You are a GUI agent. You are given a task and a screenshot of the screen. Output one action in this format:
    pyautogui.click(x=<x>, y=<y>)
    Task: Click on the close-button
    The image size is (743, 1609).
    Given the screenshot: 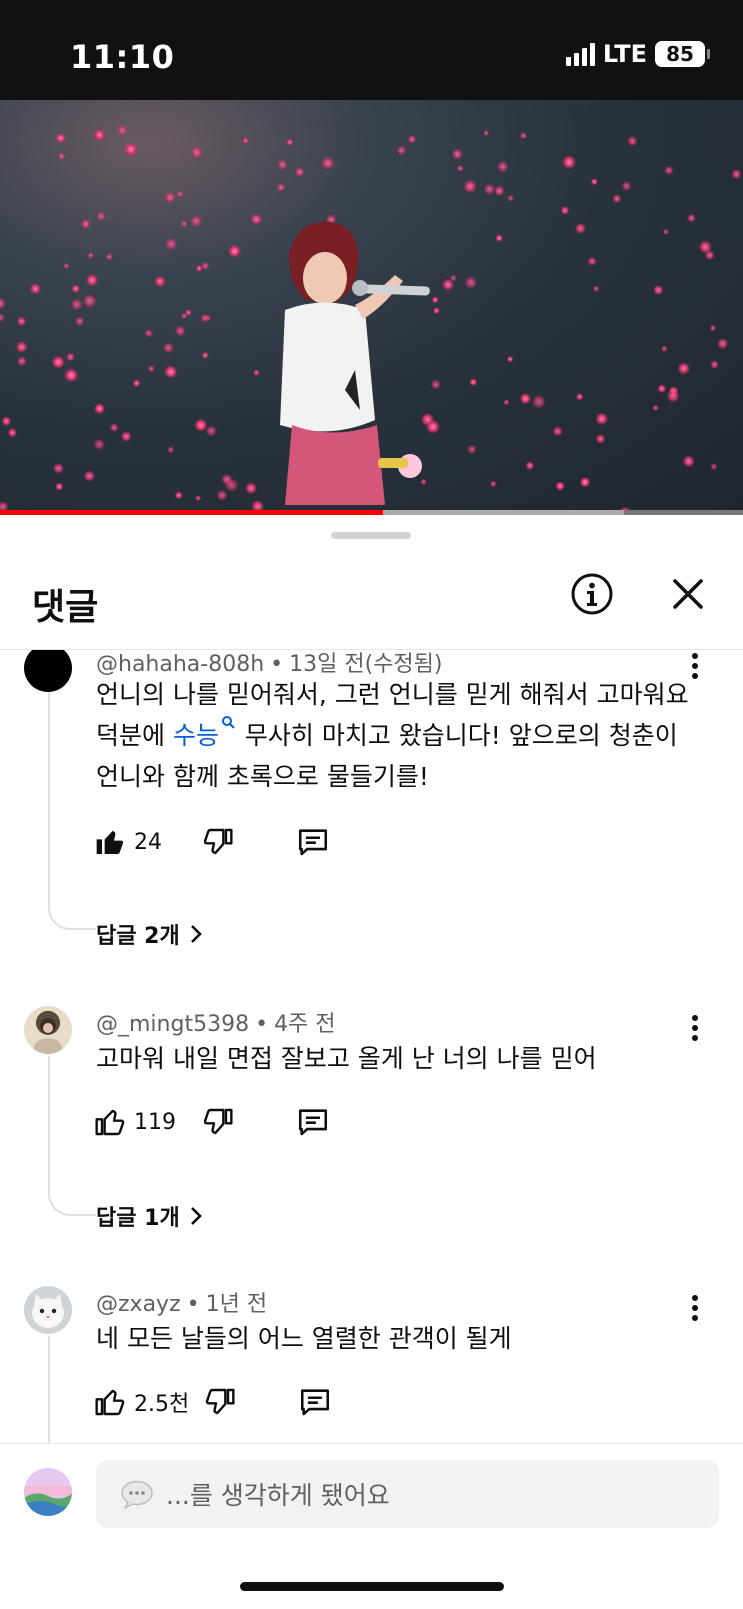 What is the action you would take?
    pyautogui.click(x=688, y=594)
    